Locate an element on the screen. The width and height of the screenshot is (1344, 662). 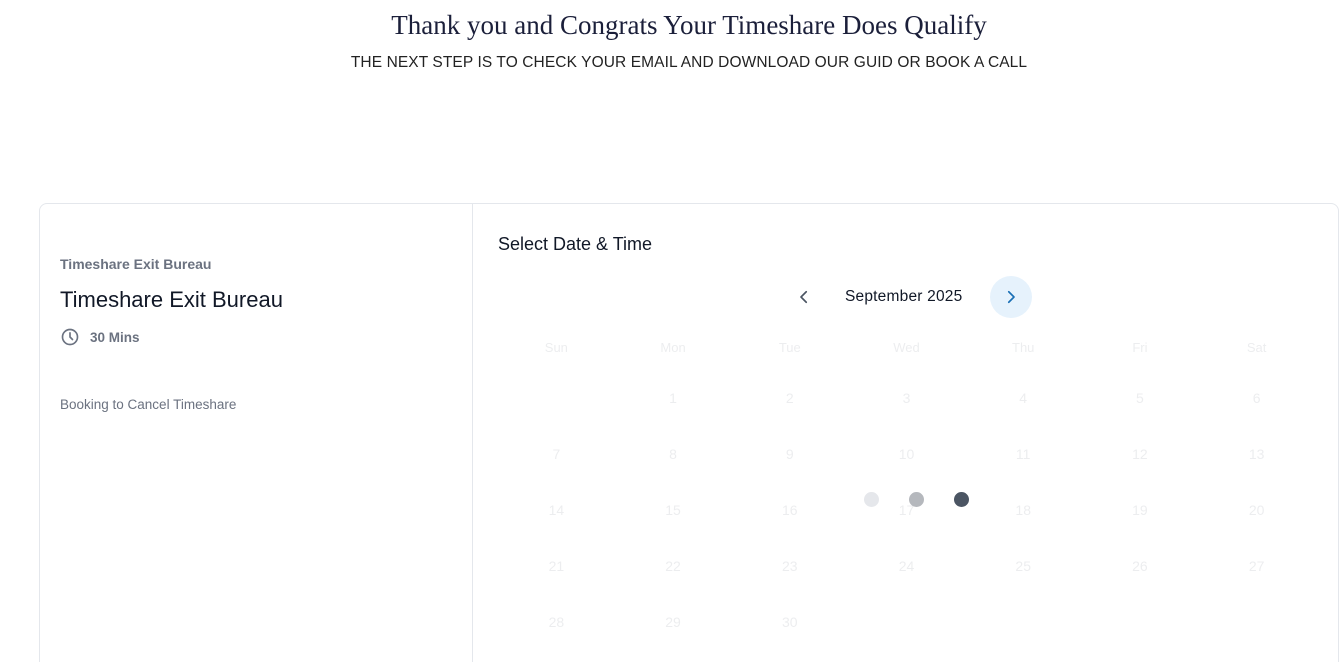
calendar-day: 9 is located at coordinates (789, 454).